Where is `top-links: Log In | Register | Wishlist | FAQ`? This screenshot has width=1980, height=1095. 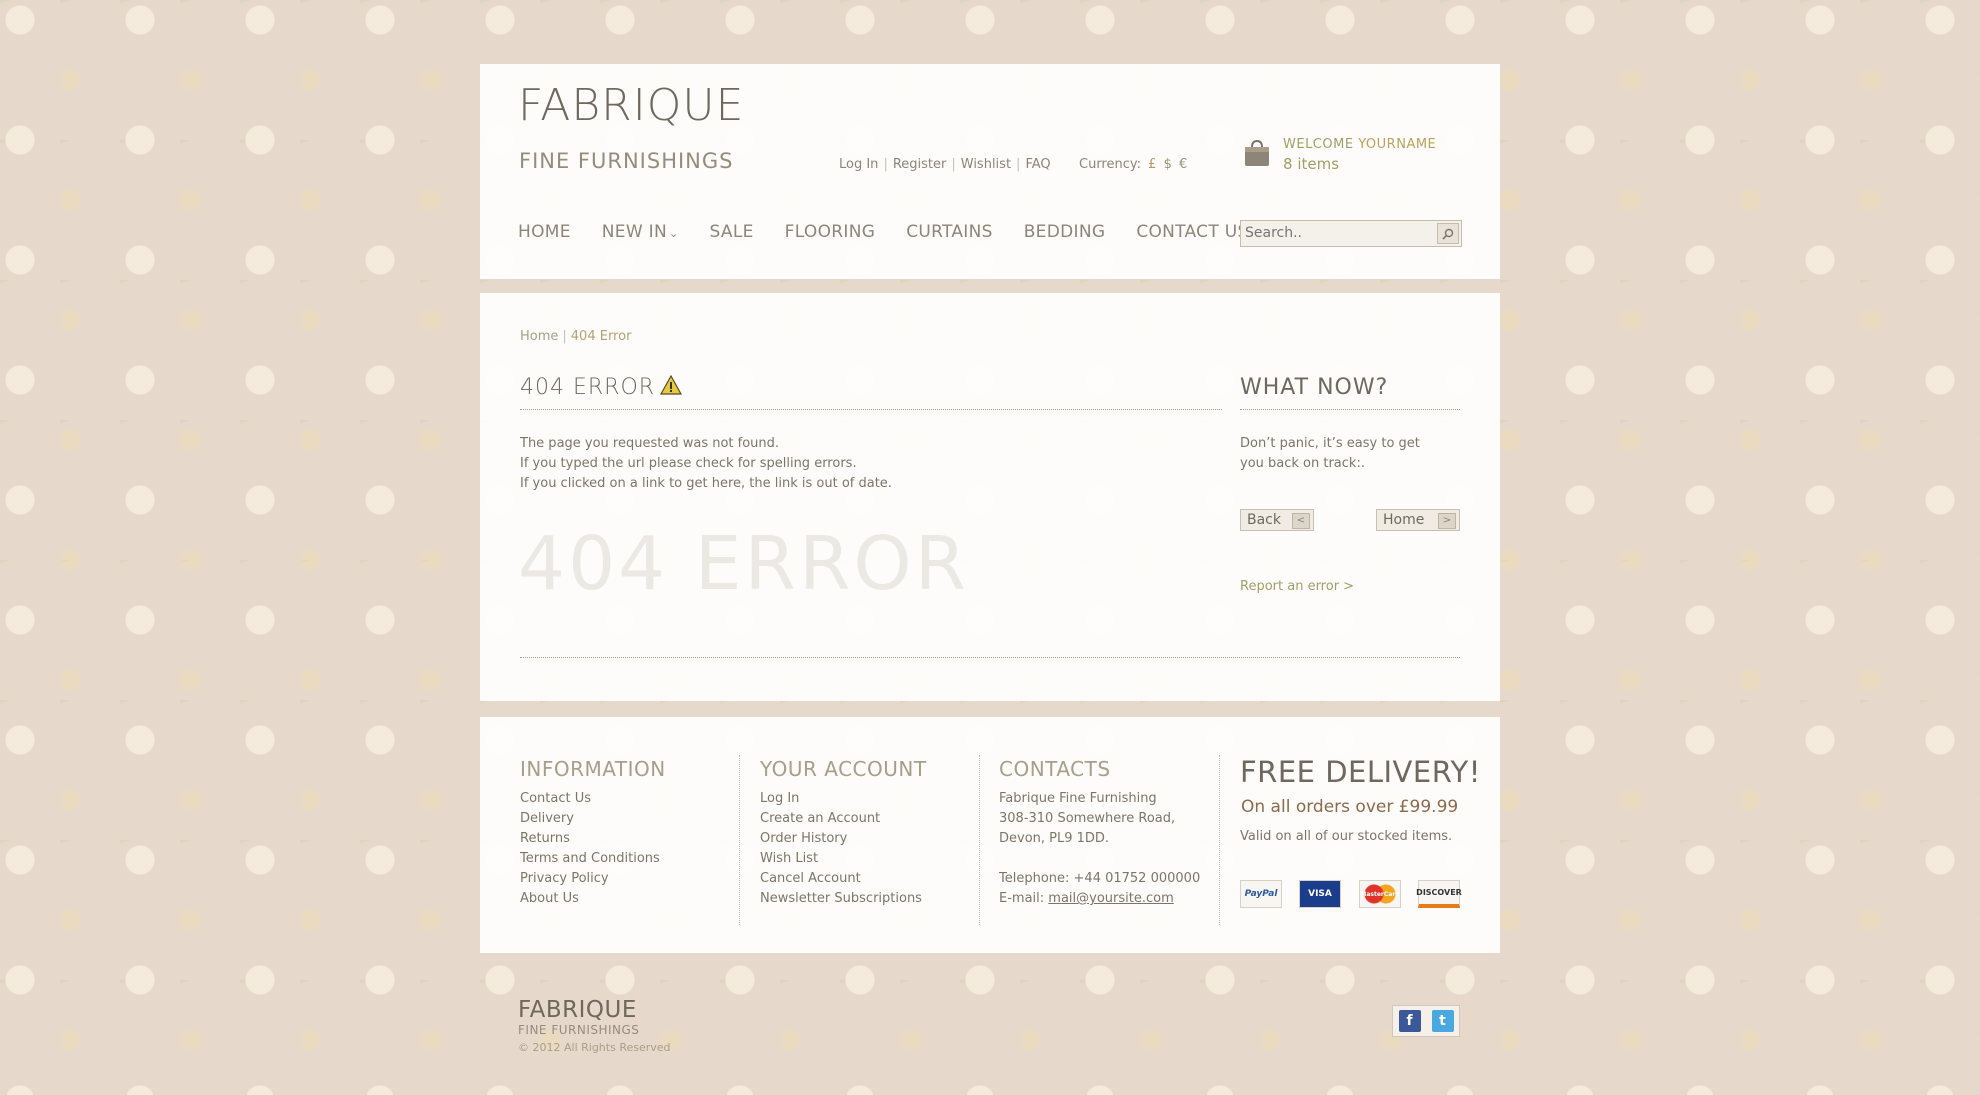
top-links: Log In | Register | Wishlist | FAQ is located at coordinates (945, 164).